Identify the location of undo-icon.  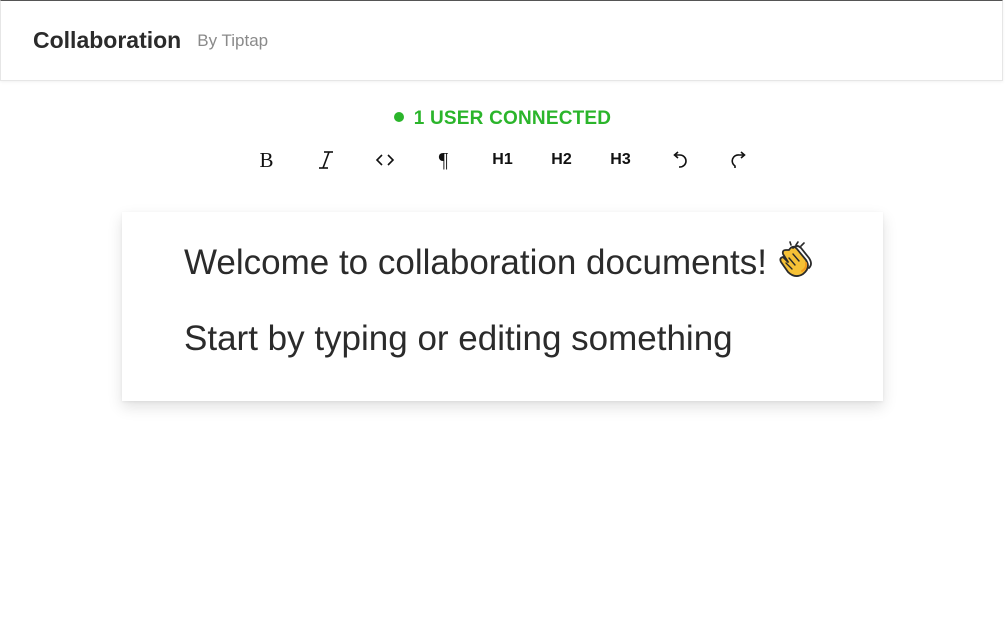
(679, 159).